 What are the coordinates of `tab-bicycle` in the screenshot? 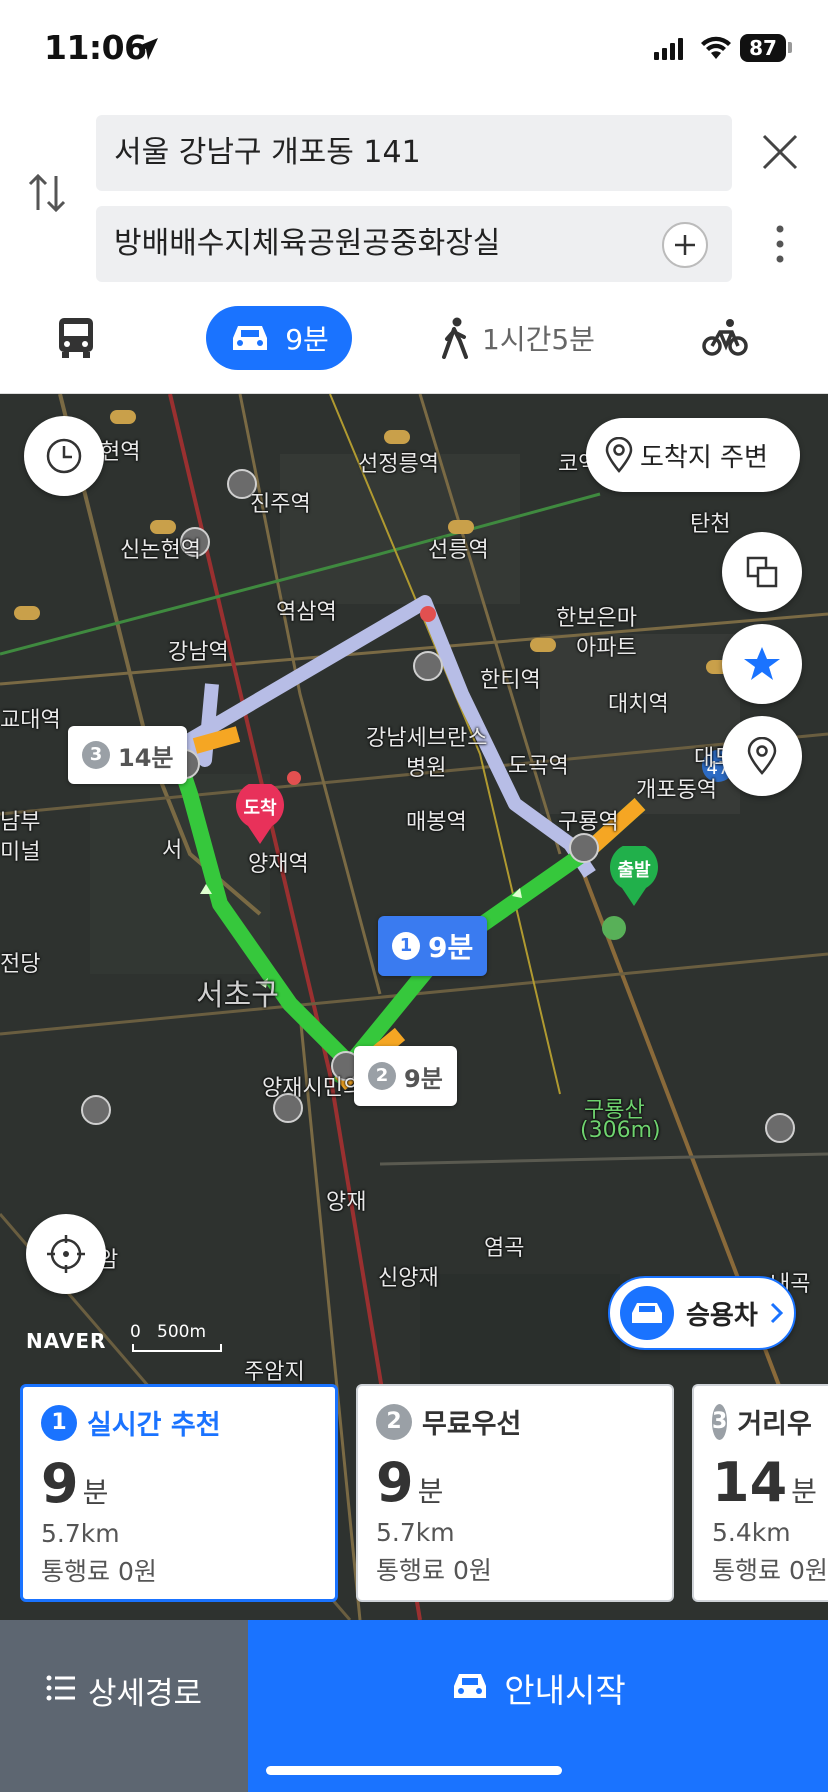 It's located at (725, 338).